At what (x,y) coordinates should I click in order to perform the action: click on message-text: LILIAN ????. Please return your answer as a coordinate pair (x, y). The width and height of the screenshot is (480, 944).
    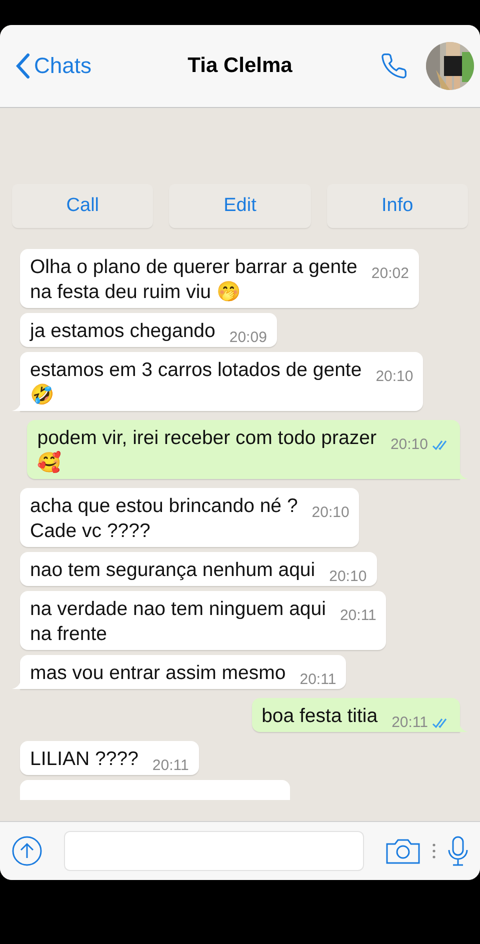
    Looking at the image, I should click on (84, 759).